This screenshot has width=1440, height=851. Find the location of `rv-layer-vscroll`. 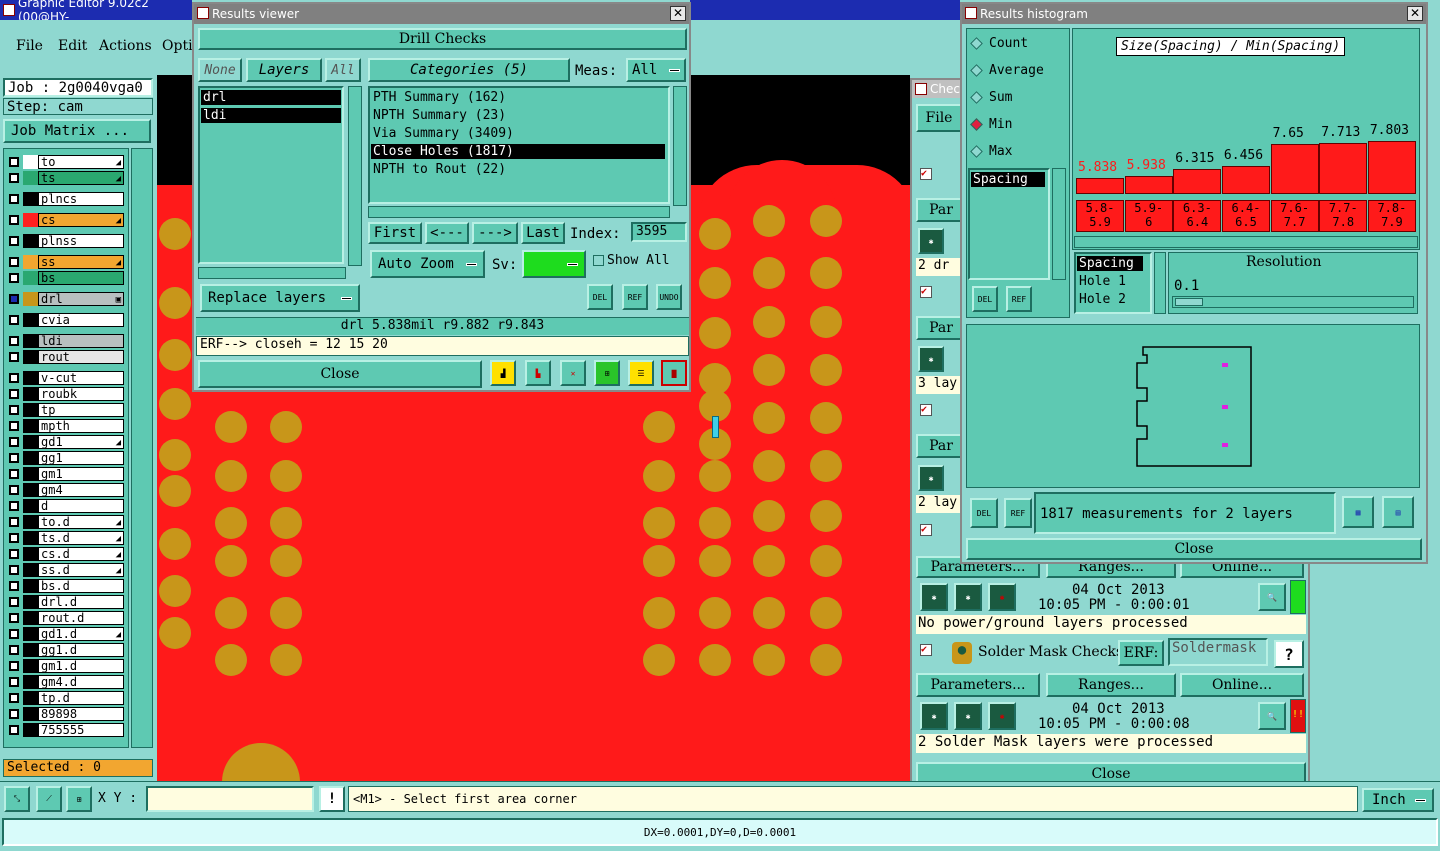

rv-layer-vscroll is located at coordinates (355, 176).